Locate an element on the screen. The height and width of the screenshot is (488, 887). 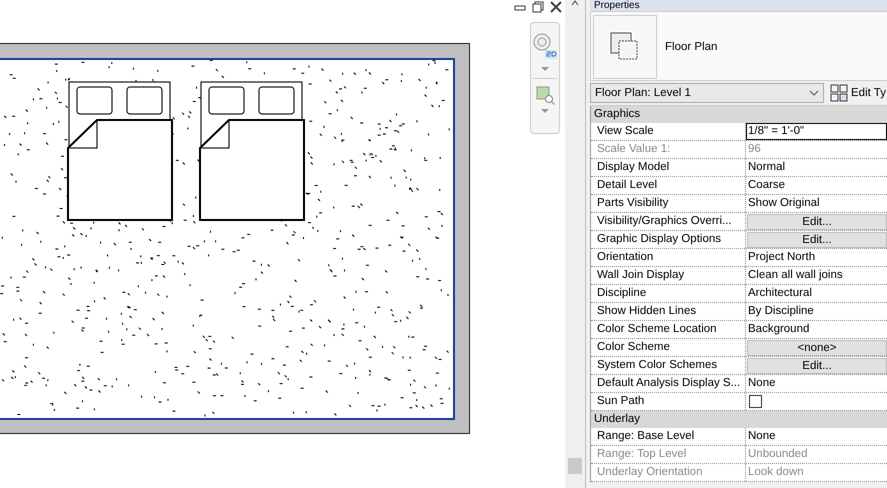
property-label: Display Model is located at coordinates (668, 167).